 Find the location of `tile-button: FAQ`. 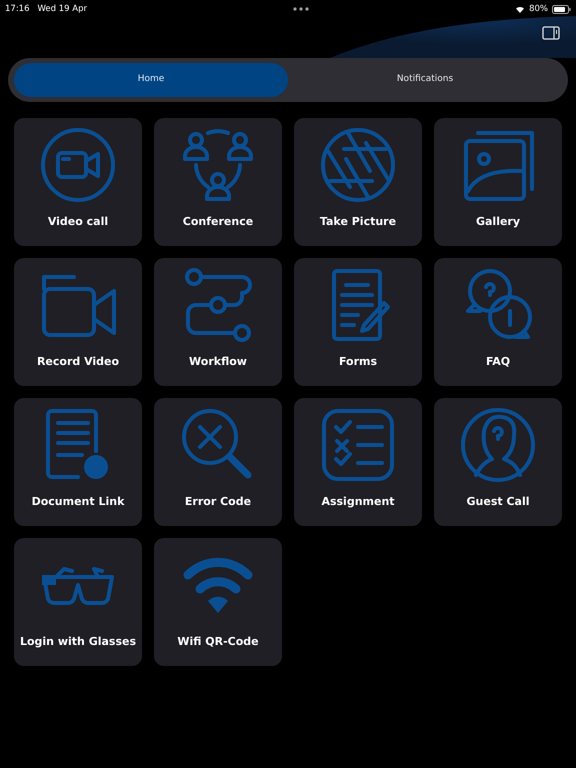

tile-button: FAQ is located at coordinates (498, 322).